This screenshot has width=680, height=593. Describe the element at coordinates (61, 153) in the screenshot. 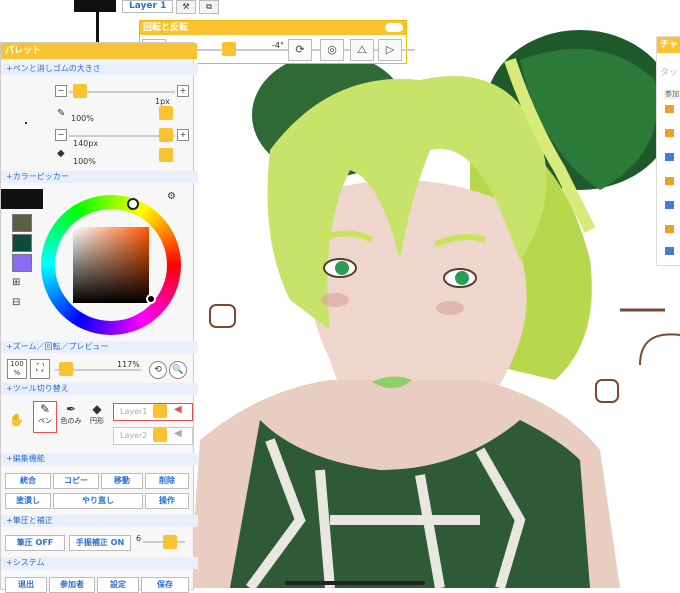

I see `eraser-icon: ◆` at that location.